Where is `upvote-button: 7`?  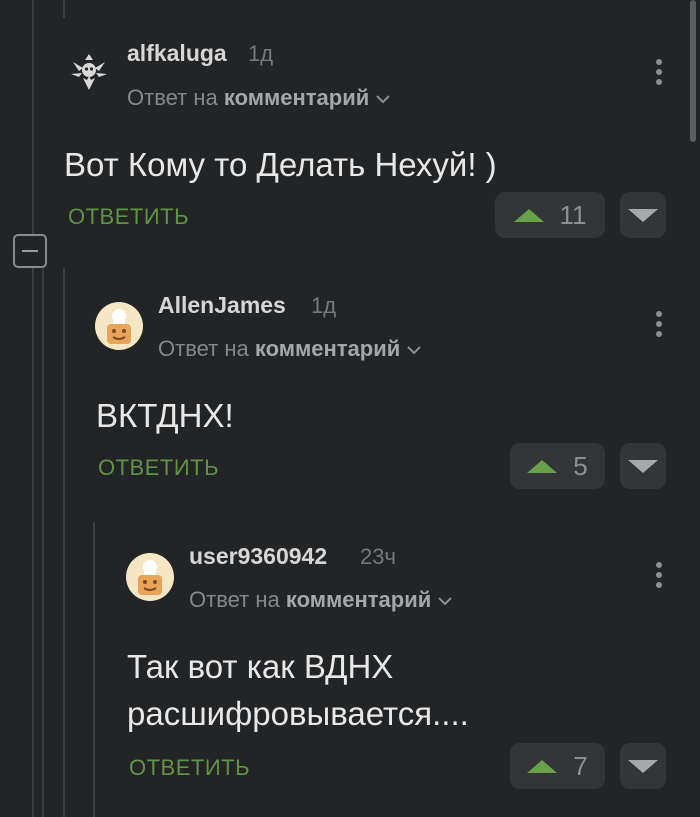 upvote-button: 7 is located at coordinates (557, 766).